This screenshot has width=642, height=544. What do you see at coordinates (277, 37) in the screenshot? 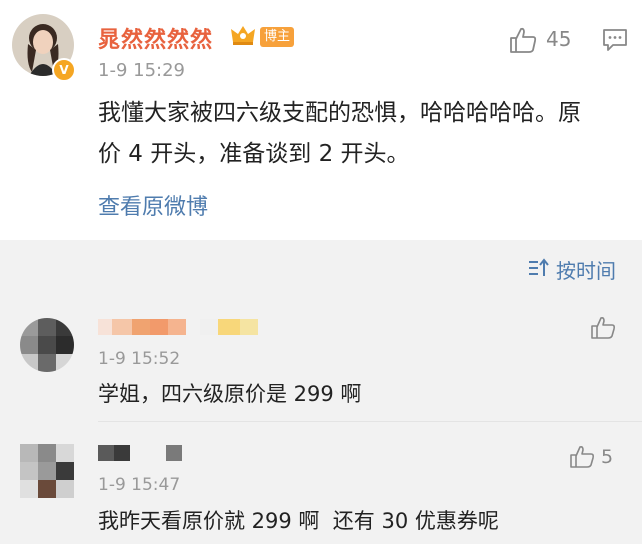
I see `host-badge: 博主` at bounding box center [277, 37].